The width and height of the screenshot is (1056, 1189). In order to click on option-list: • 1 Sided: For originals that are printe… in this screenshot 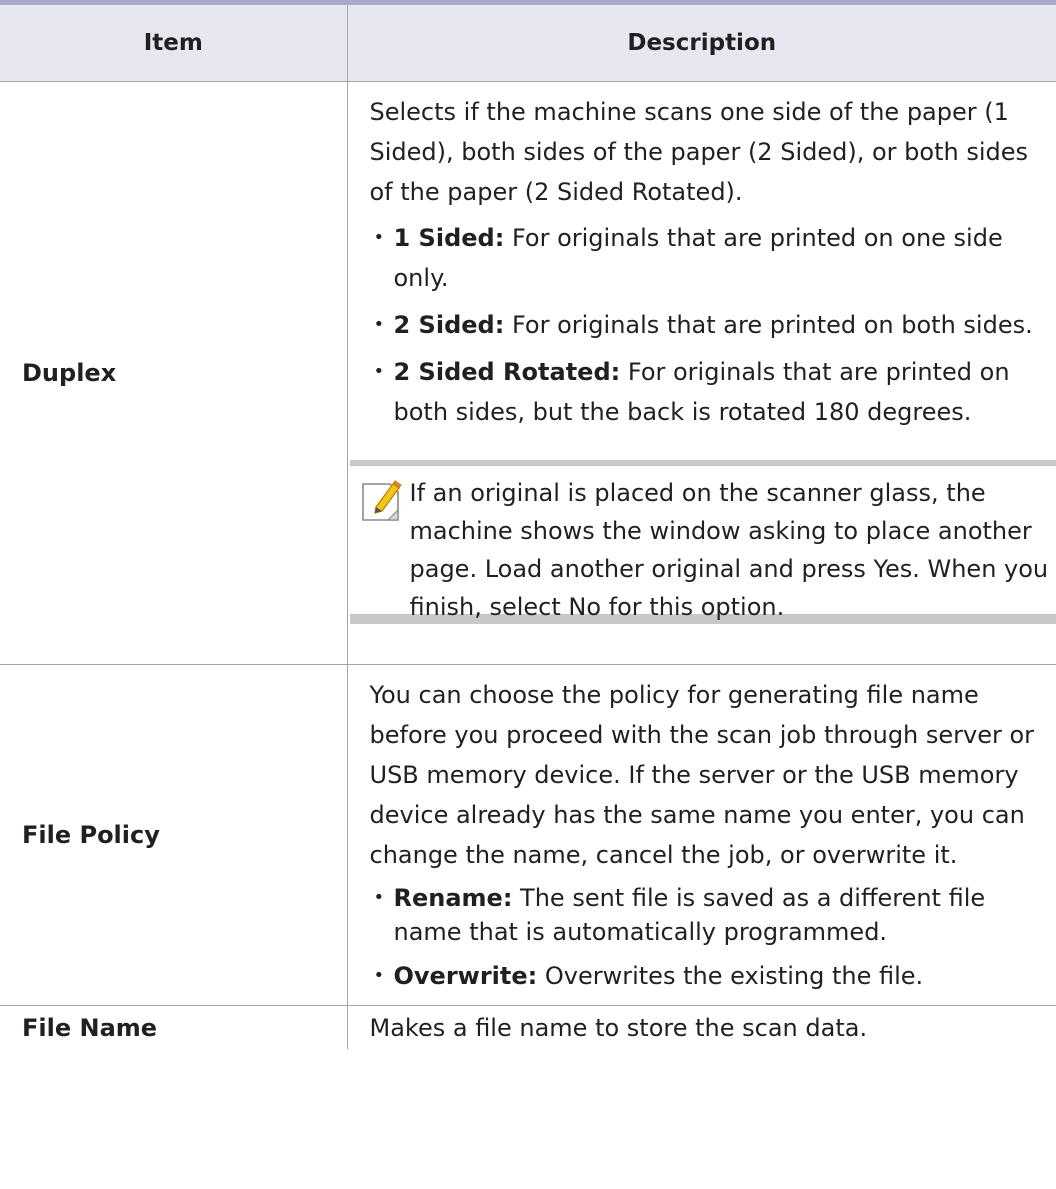, I will do `click(713, 325)`.